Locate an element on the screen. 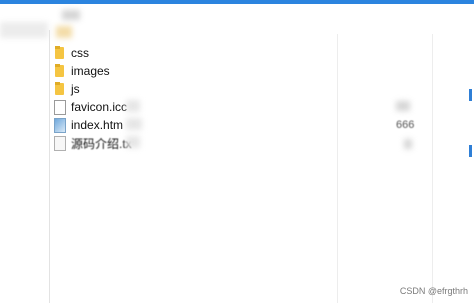 The height and width of the screenshot is (303, 474). list-item: images is located at coordinates (82, 71).